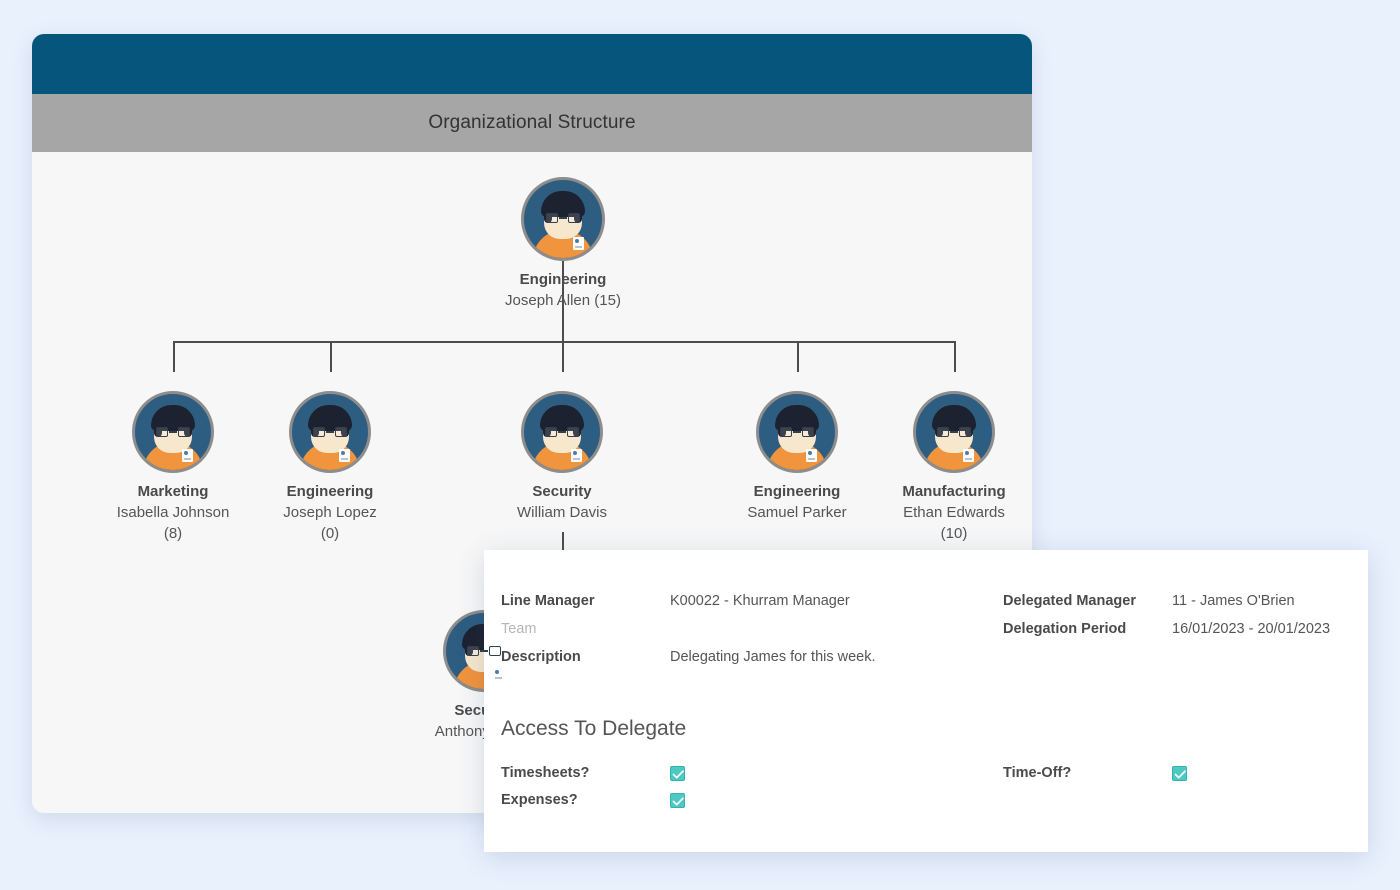 This screenshot has height=890, width=1400. I want to click on checkbox-label: Expenses?, so click(539, 800).